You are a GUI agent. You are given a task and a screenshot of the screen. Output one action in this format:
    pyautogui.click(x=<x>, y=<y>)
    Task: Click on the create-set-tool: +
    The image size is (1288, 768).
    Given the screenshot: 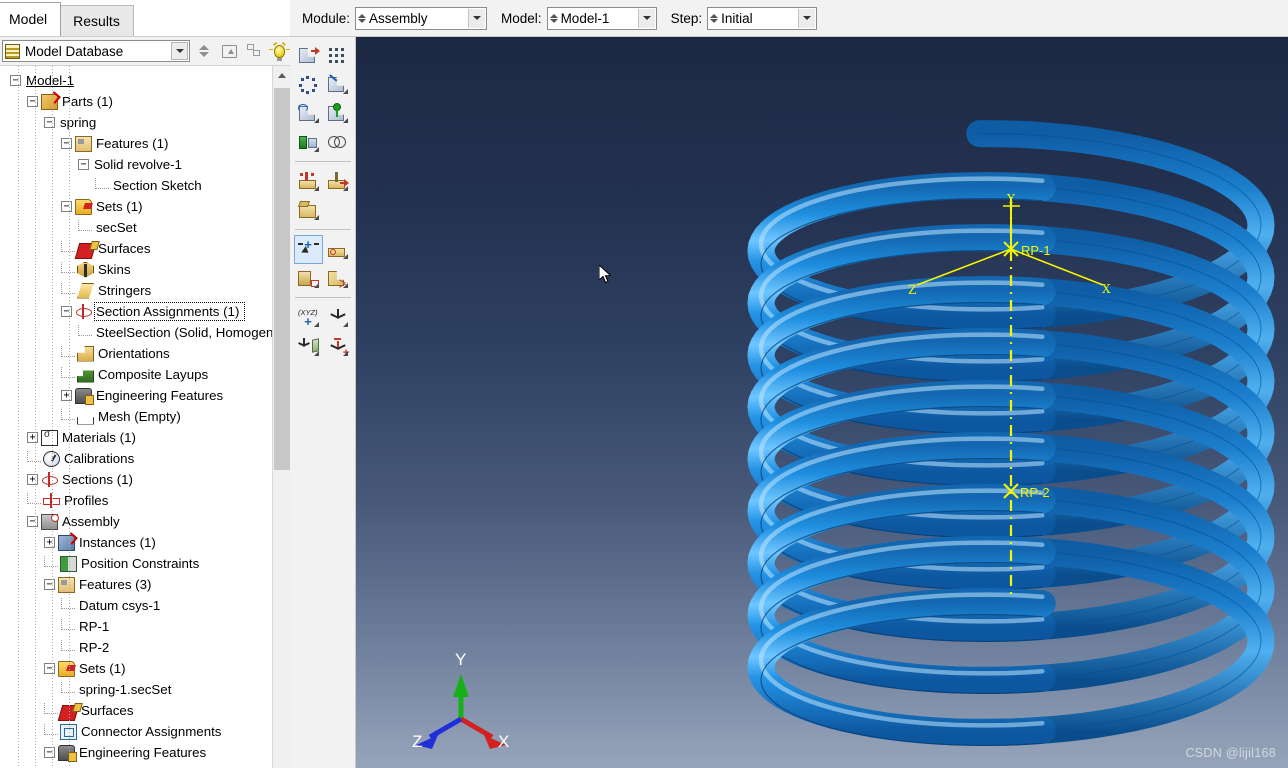 What is the action you would take?
    pyautogui.click(x=337, y=346)
    